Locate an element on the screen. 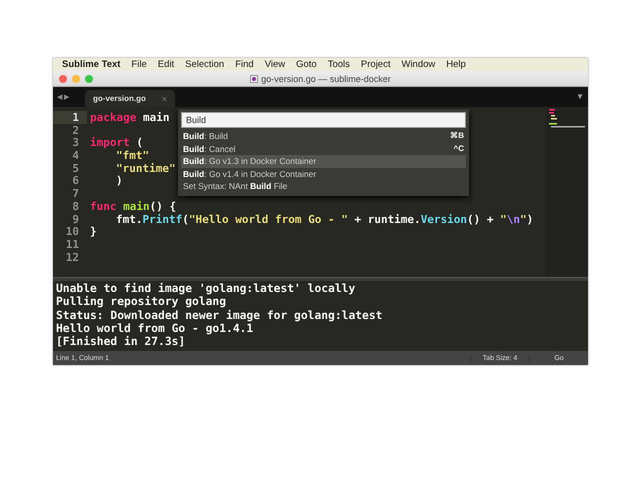 The height and width of the screenshot is (478, 638). code-line: ) is located at coordinates (119, 181).